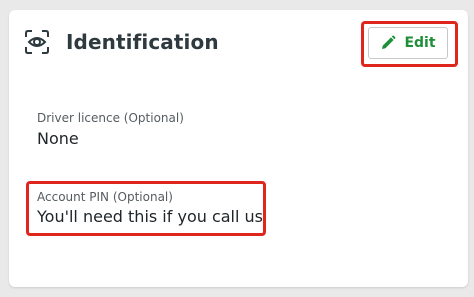 This screenshot has height=297, width=474. I want to click on account-pin-label: Account PIN (Optional), so click(105, 197).